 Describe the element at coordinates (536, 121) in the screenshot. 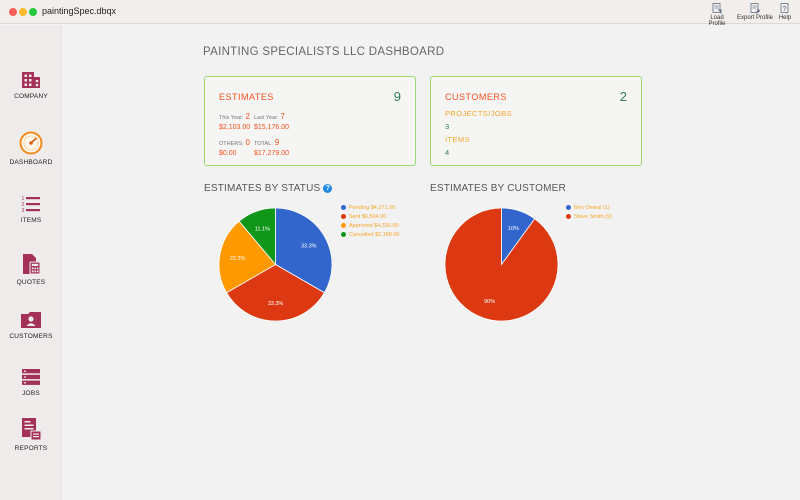

I see `customers-card: CUSTOMERS 2 PROJECTS/JOBS 3 ITEMS 4` at that location.